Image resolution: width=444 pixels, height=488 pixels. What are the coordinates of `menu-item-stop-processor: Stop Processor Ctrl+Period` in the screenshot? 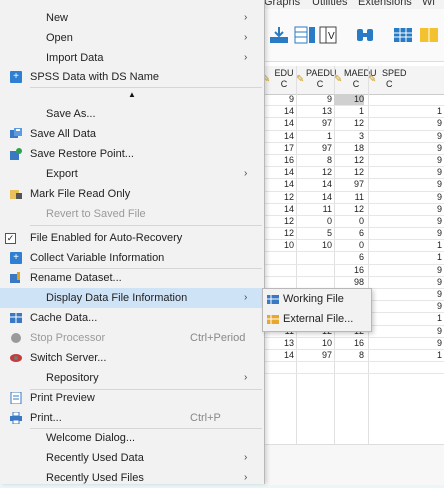 It's located at (132, 338).